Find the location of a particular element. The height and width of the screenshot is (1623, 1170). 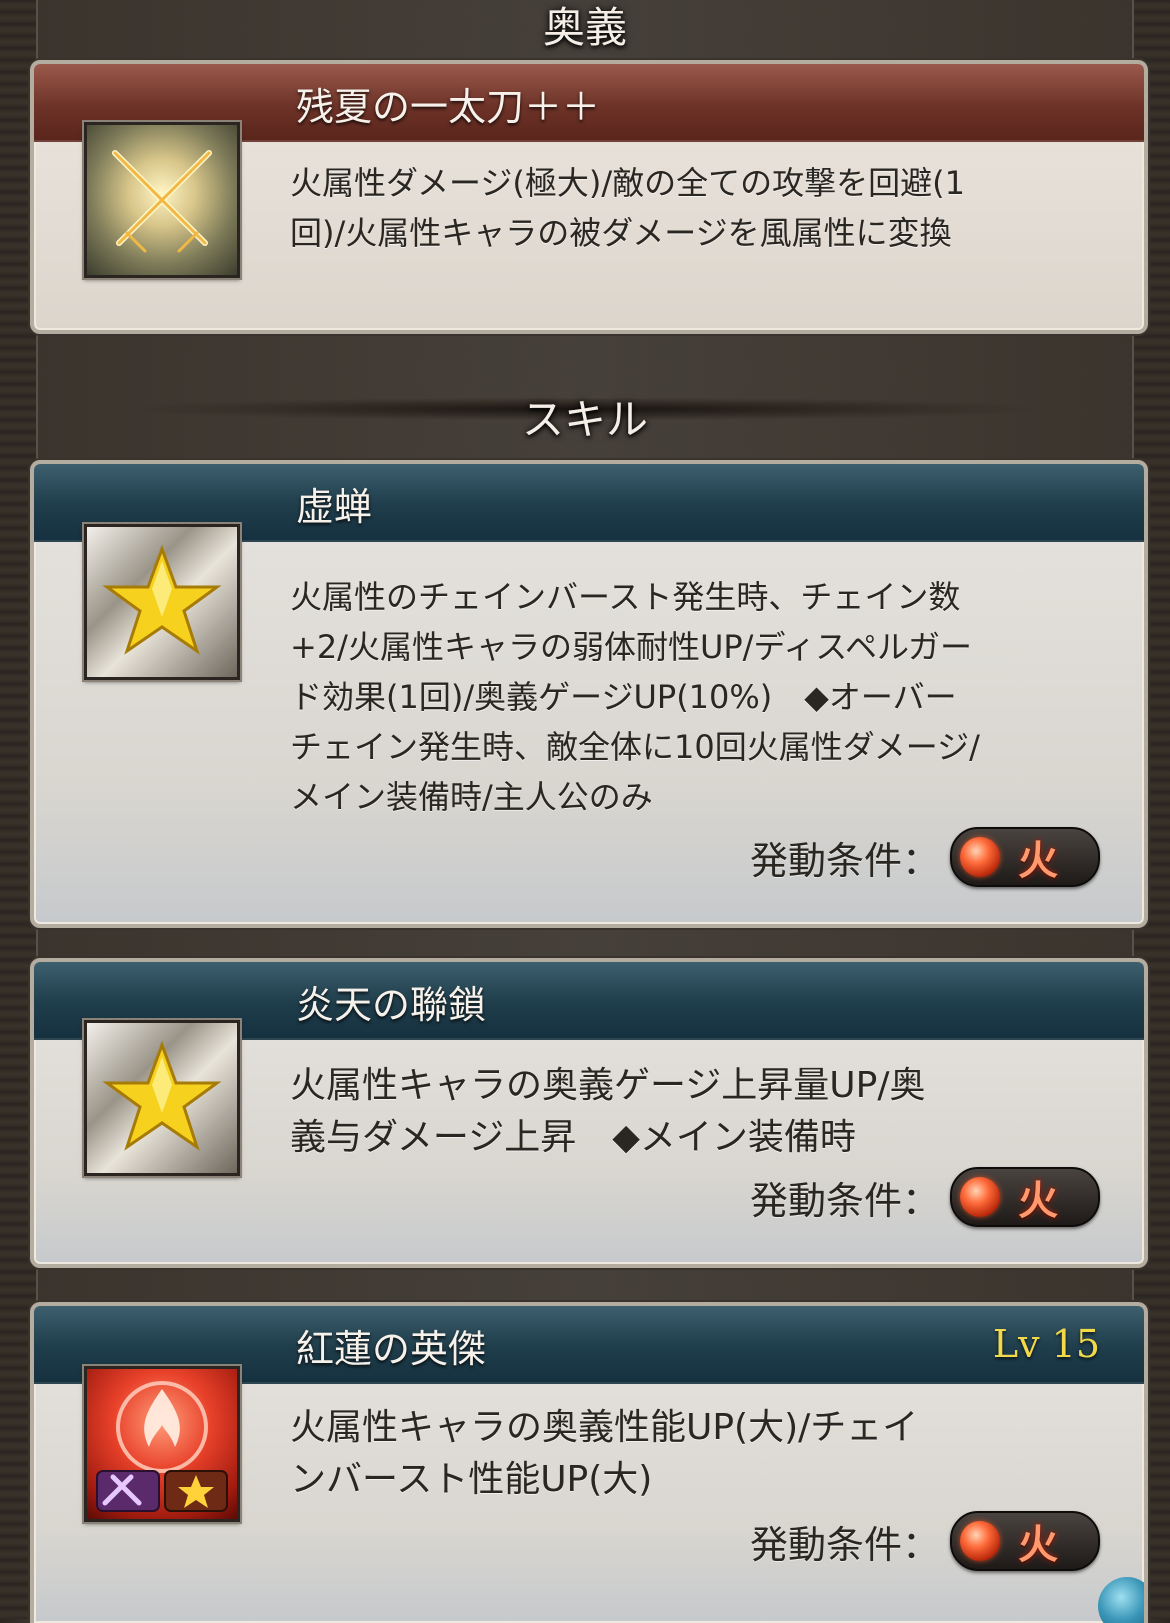

skill-level: Lv 15 is located at coordinates (1046, 1344).